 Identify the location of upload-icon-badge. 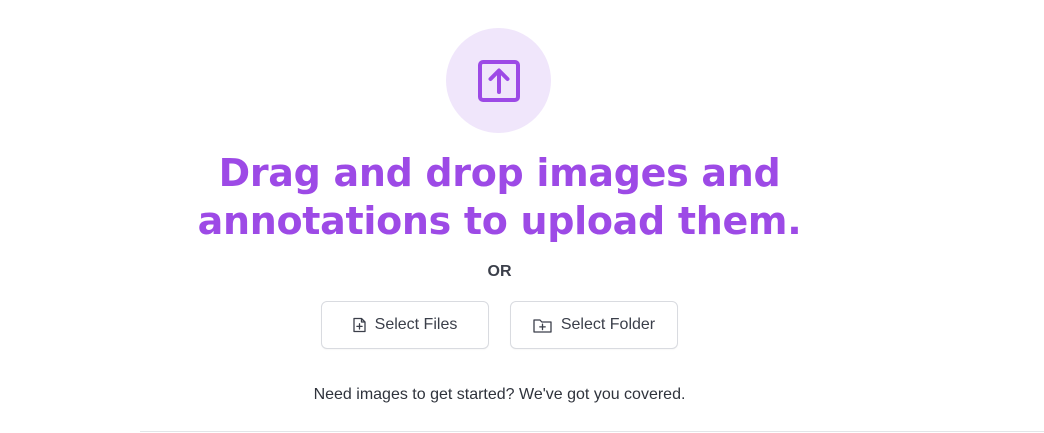
(498, 80).